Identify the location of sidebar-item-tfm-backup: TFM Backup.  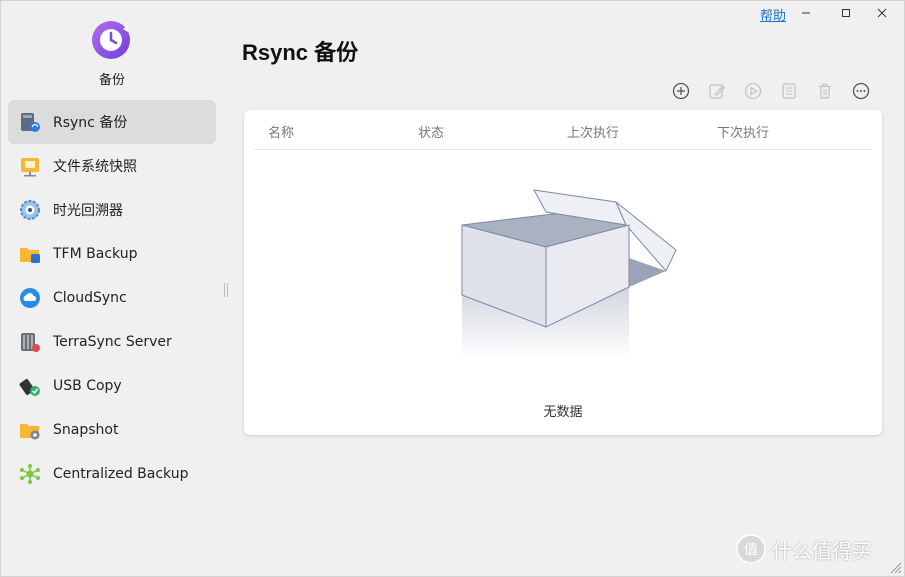
(112, 254).